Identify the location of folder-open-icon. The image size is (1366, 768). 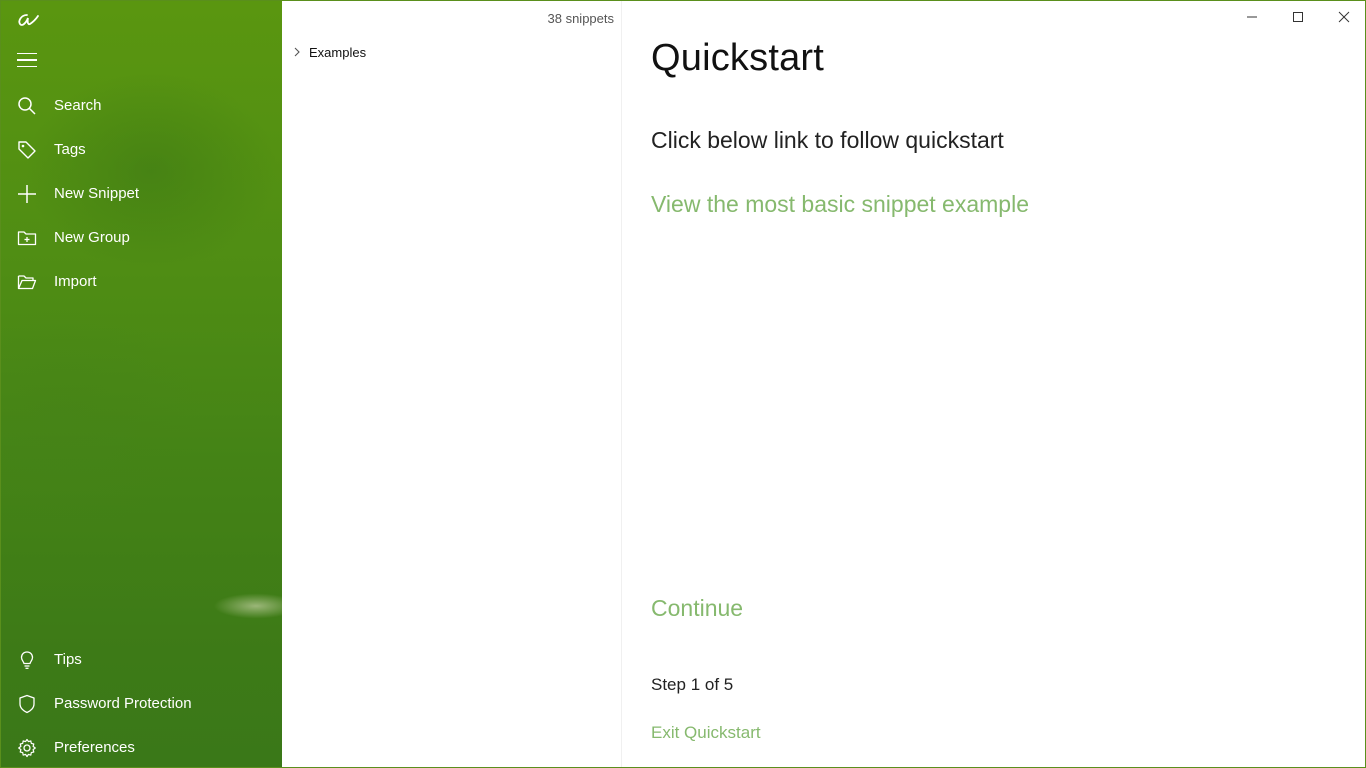
(27, 282).